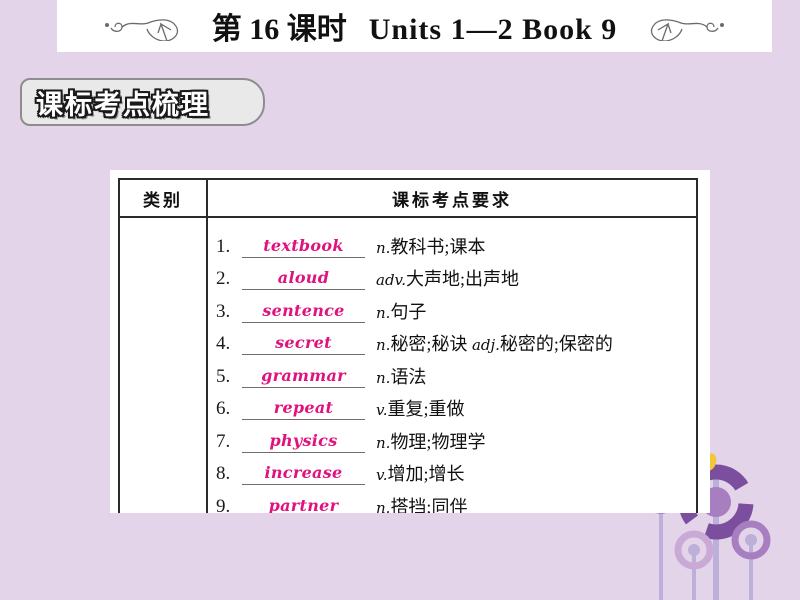 The image size is (800, 600). Describe the element at coordinates (530, 410) in the screenshot. I see `entry-meaning: v.重复;重做` at that location.